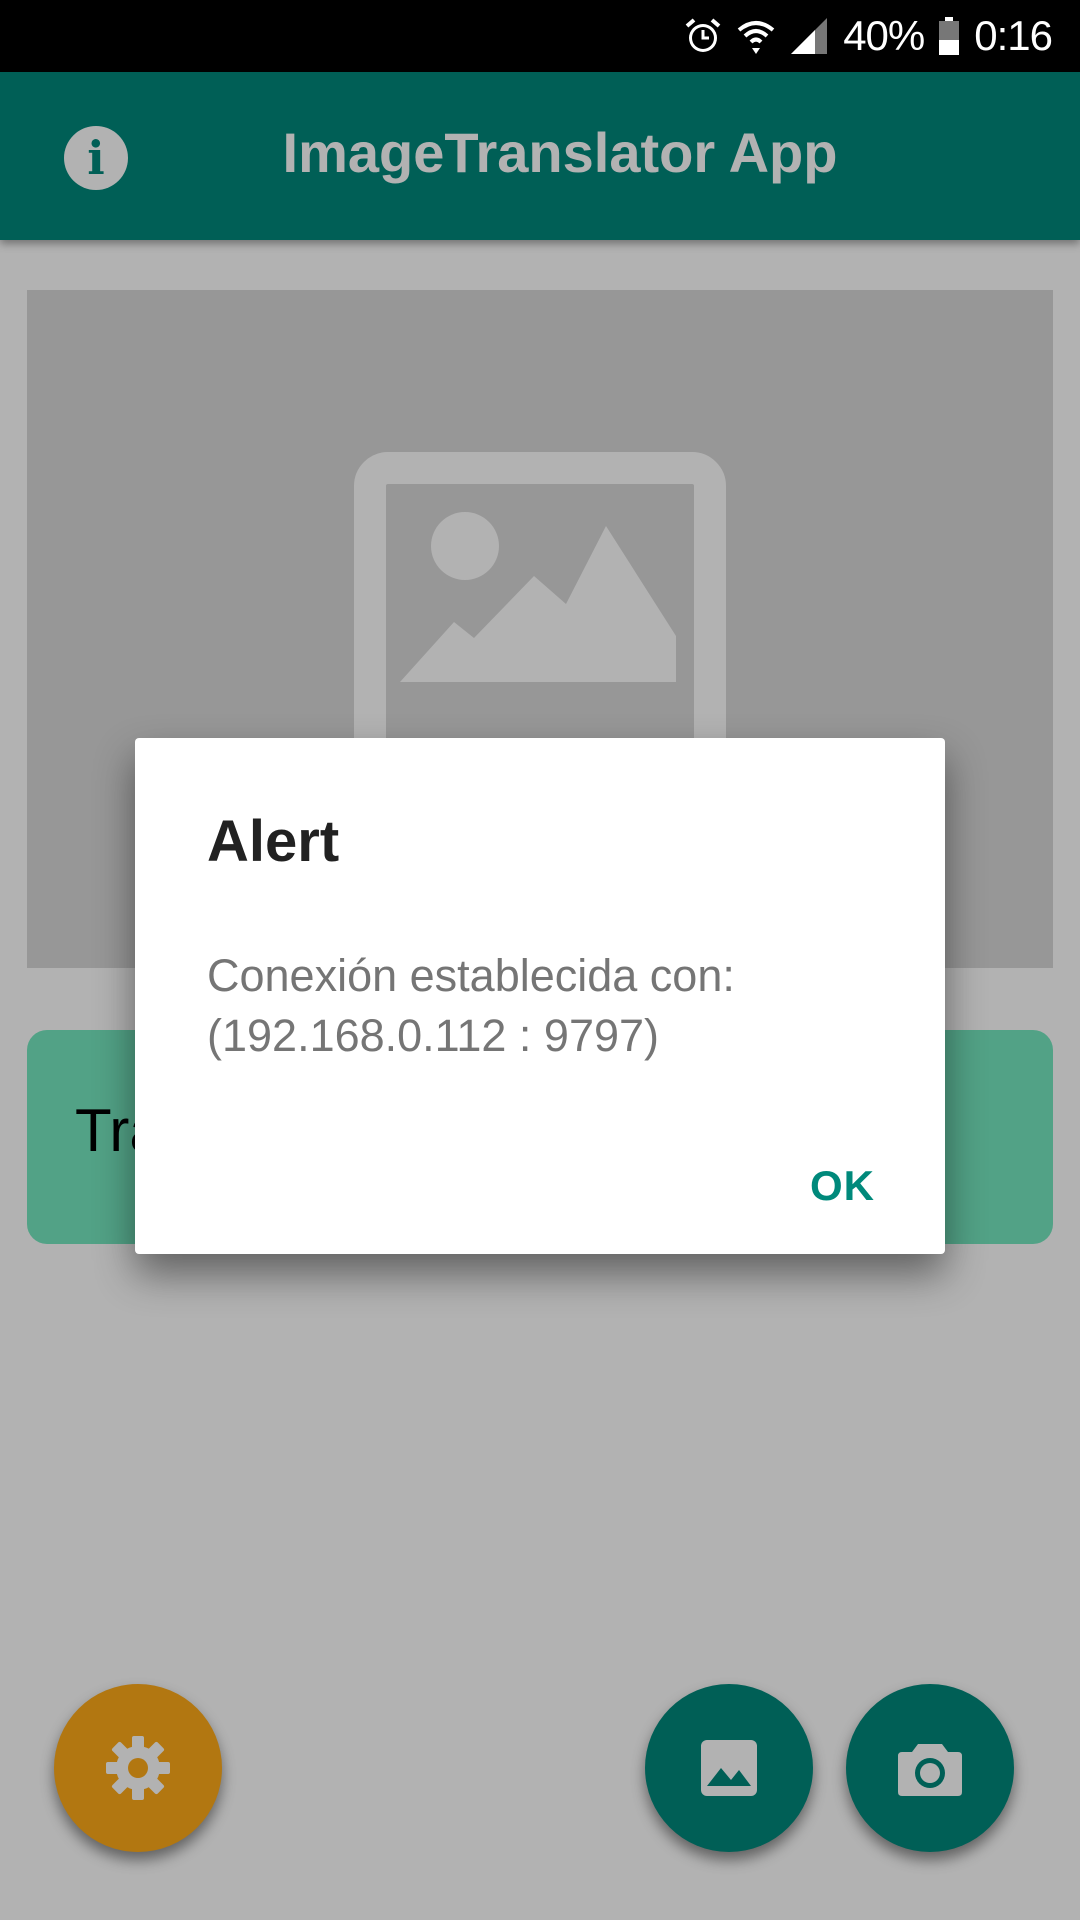 This screenshot has height=1920, width=1080. What do you see at coordinates (1013, 35) in the screenshot?
I see `clock: 0:16` at bounding box center [1013, 35].